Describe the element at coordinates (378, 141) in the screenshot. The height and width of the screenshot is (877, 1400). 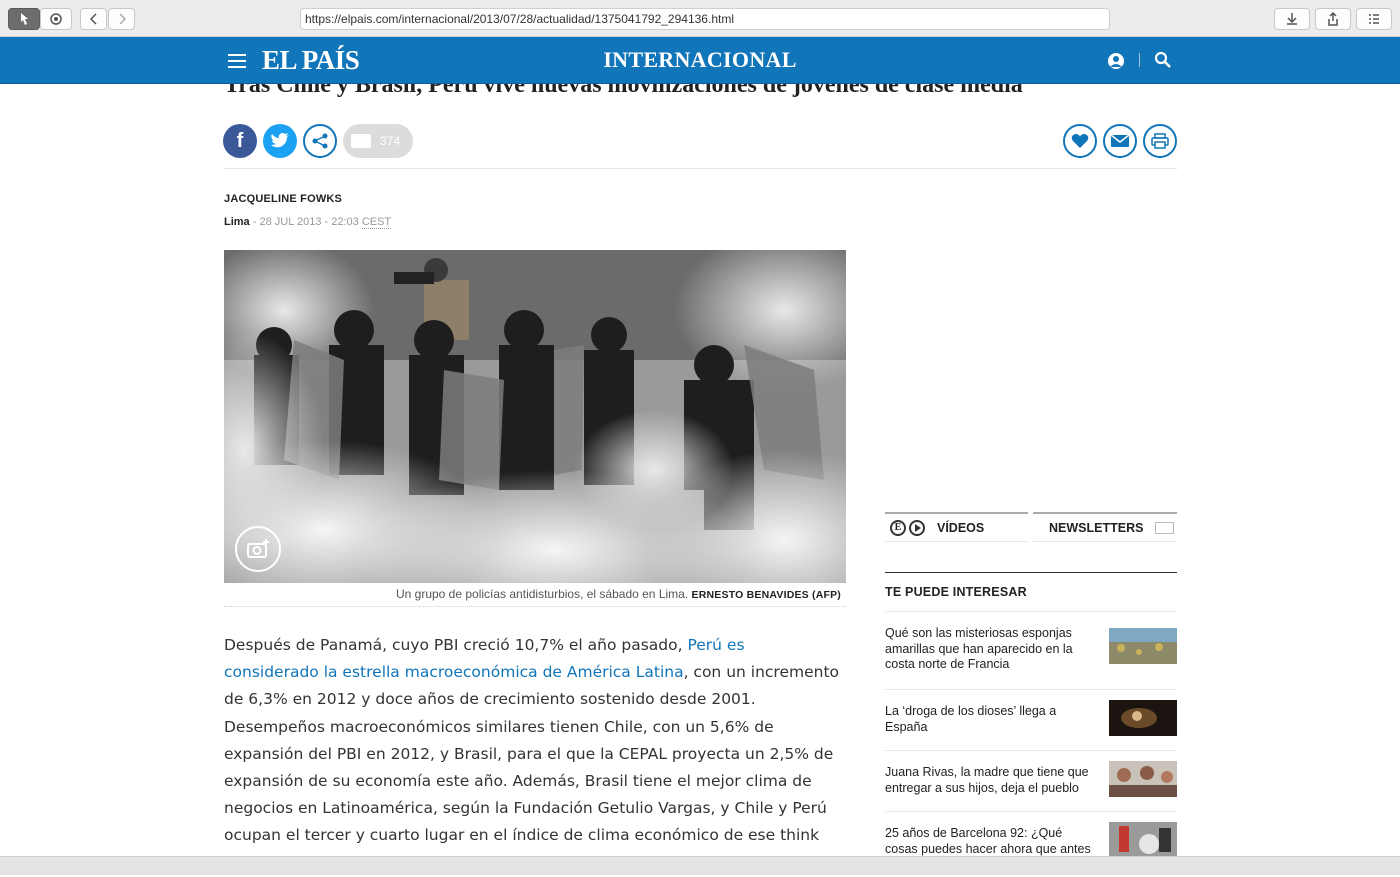
I see `comments-button: 374` at that location.